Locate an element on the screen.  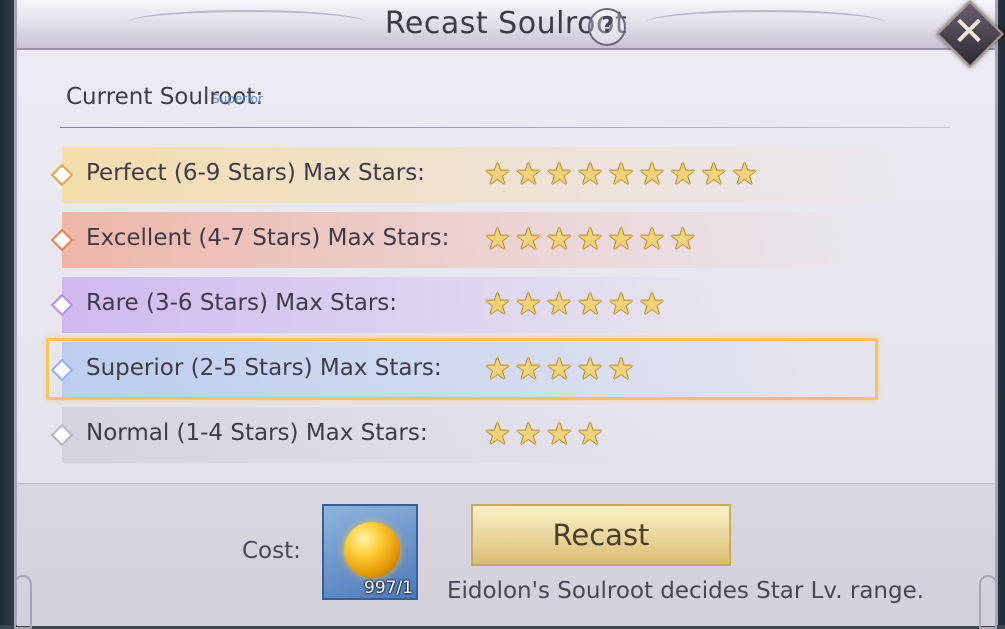
current-soulroot-value: Superior is located at coordinates (237, 99).